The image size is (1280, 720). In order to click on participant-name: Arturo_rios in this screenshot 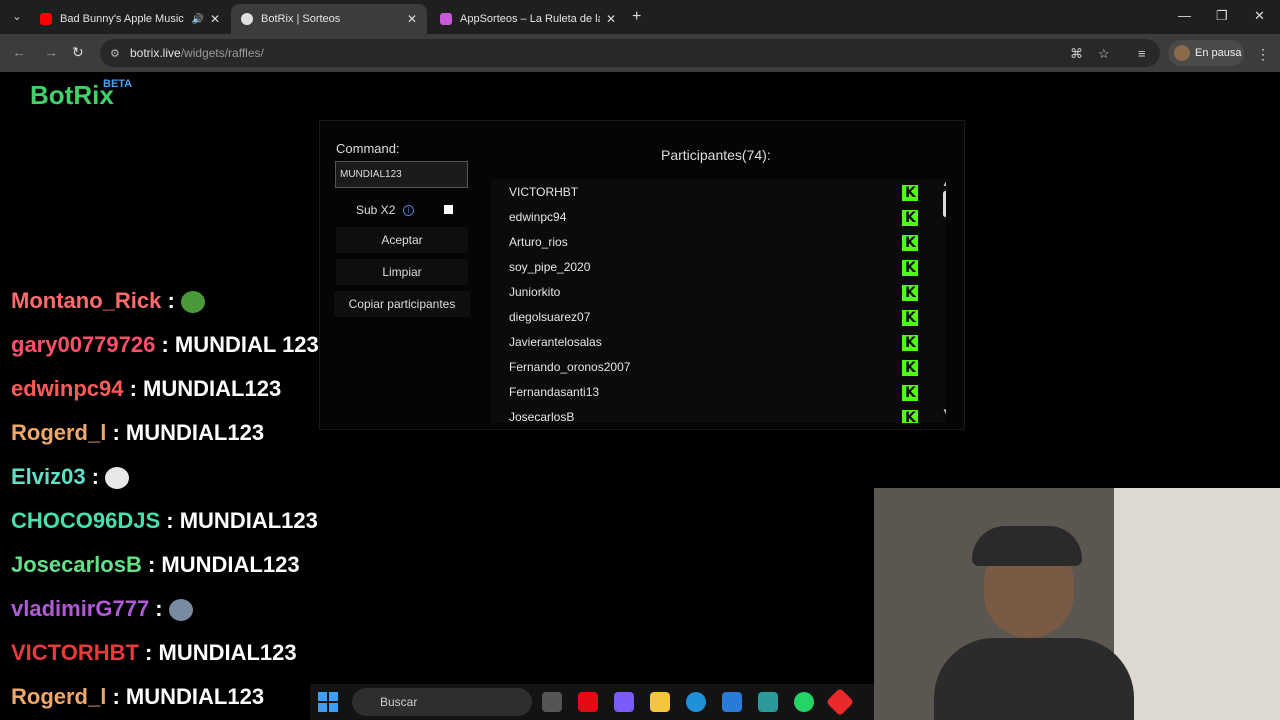, I will do `click(538, 242)`.